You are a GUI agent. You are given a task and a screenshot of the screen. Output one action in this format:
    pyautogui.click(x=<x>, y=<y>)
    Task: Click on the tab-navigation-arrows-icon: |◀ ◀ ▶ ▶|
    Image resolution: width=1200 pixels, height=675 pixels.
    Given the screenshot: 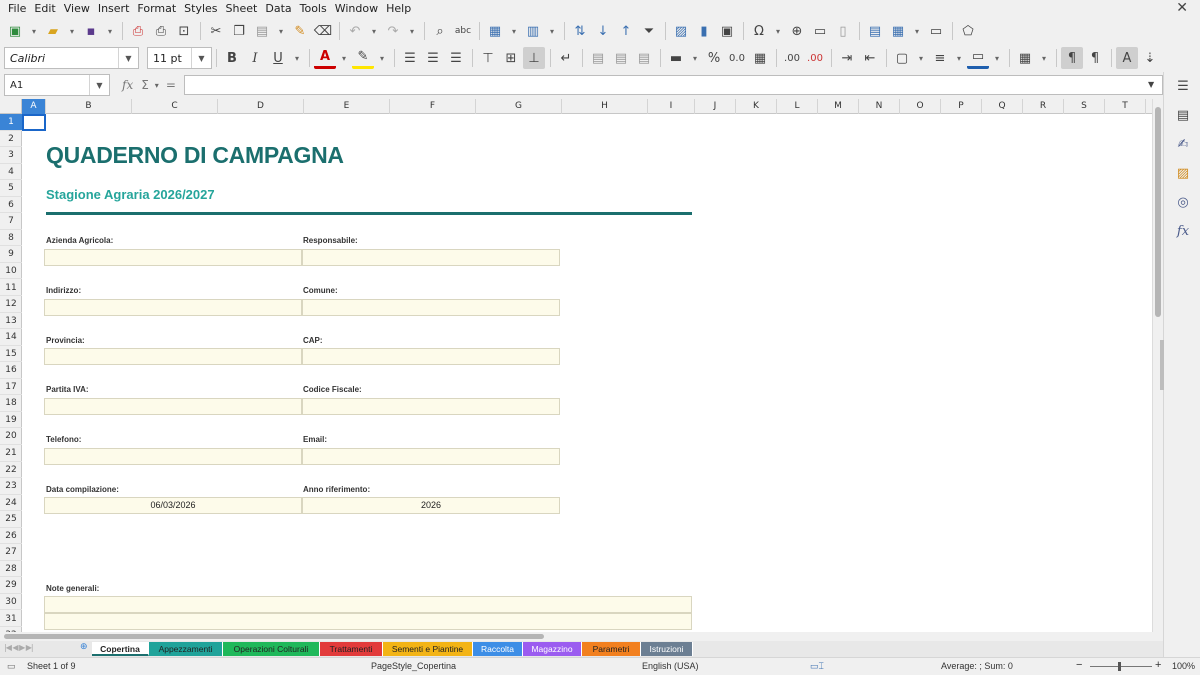 What is the action you would take?
    pyautogui.click(x=19, y=647)
    